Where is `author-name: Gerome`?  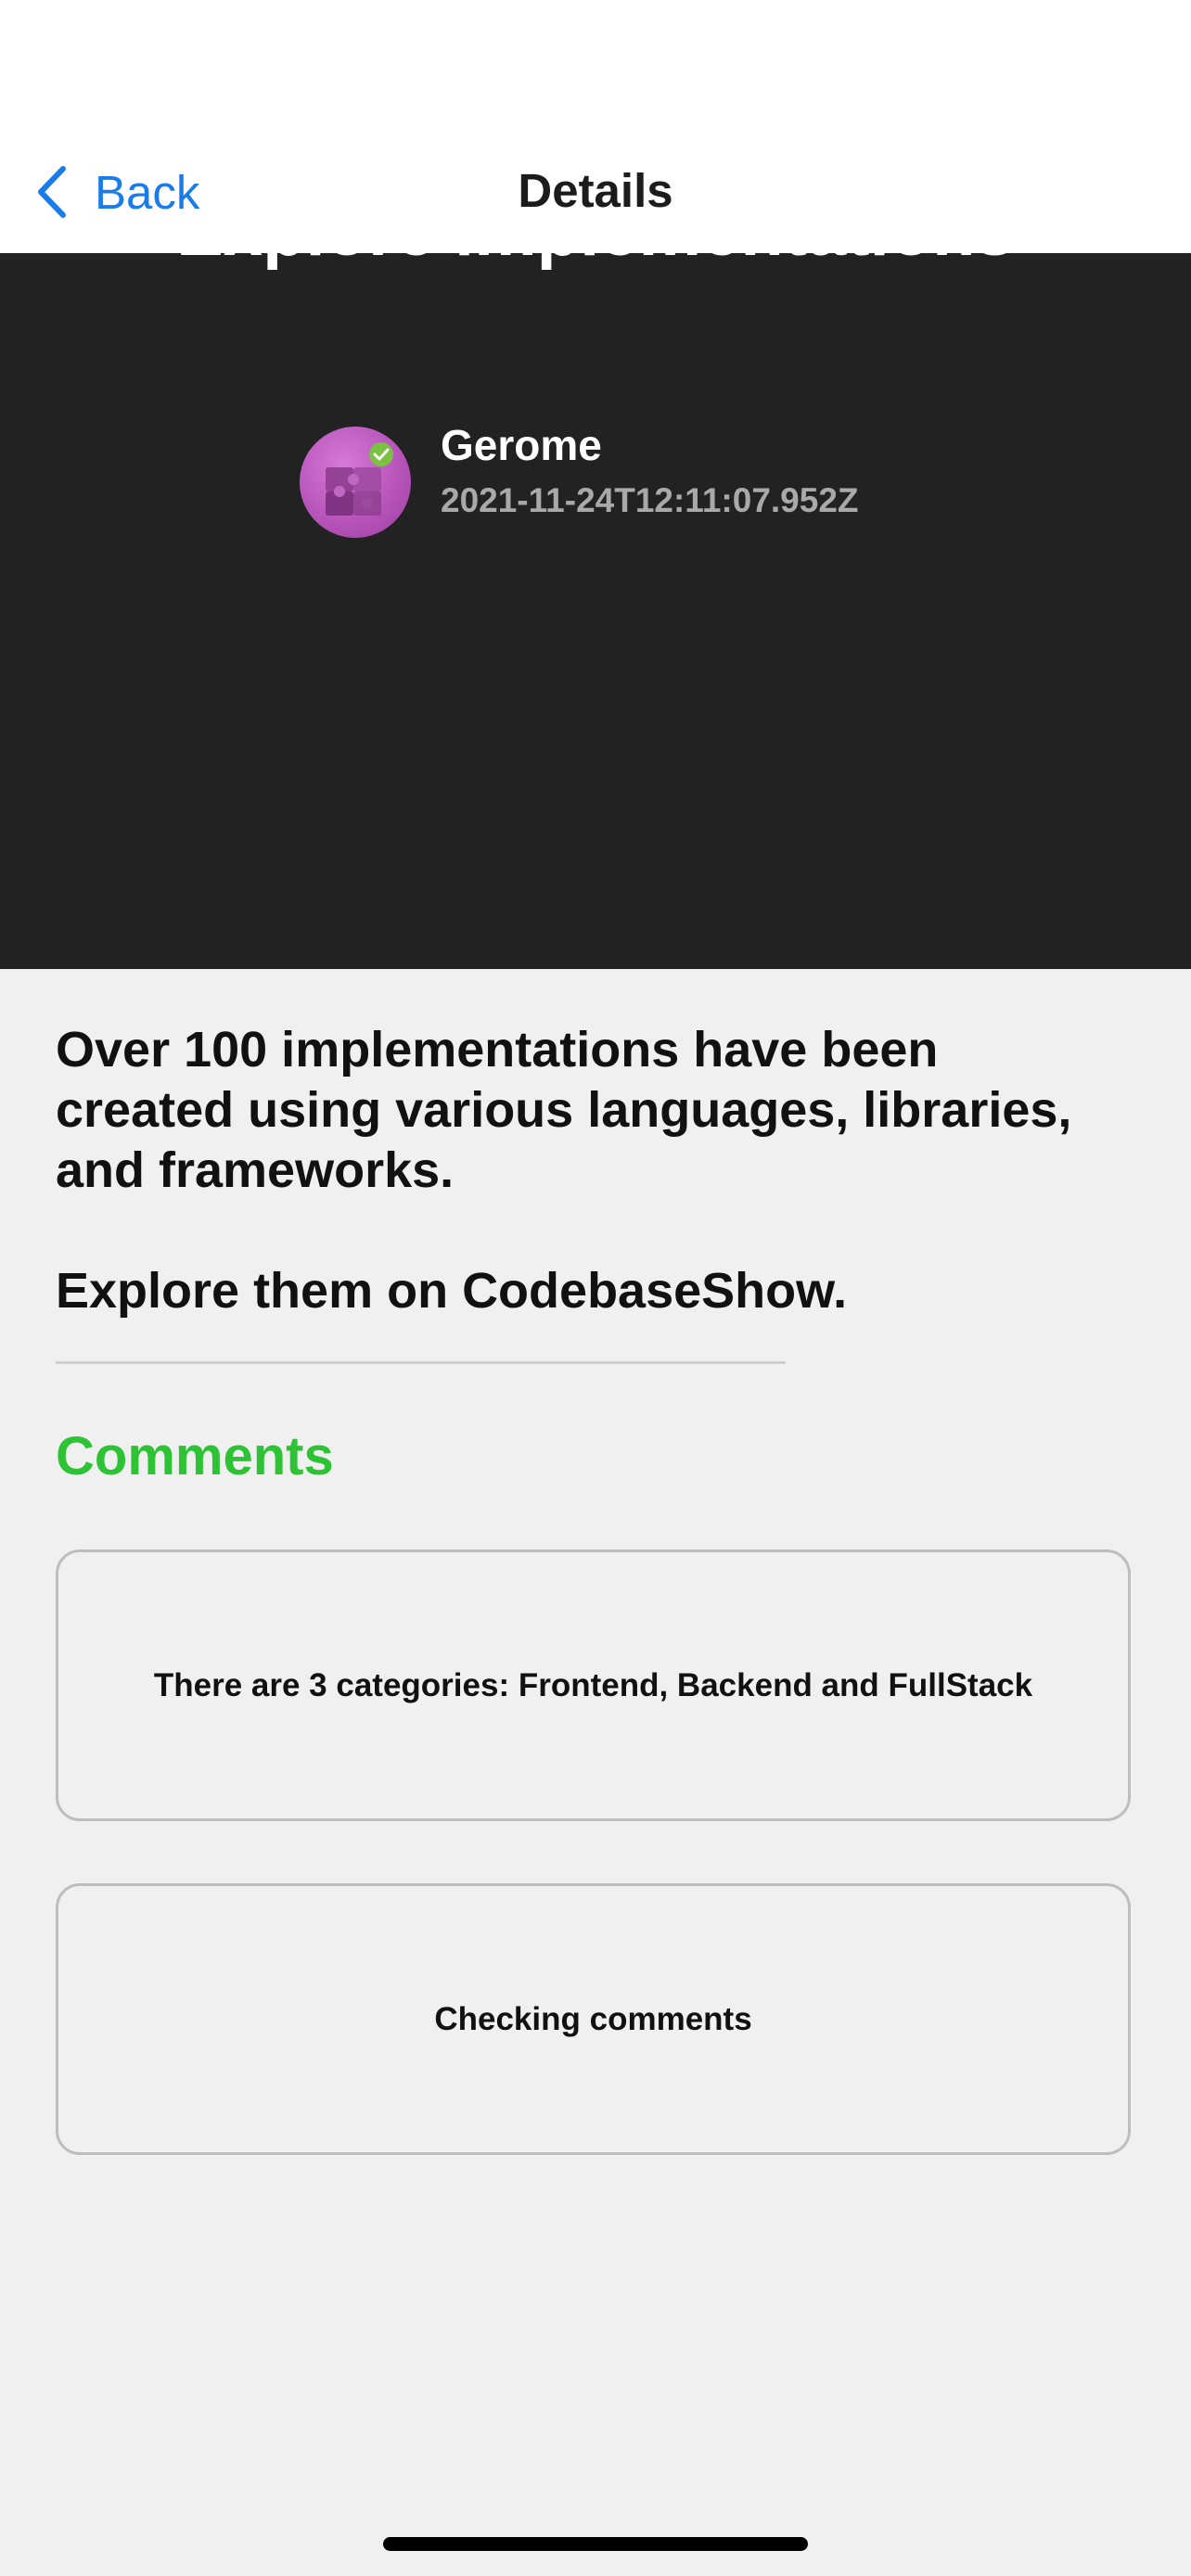 author-name: Gerome is located at coordinates (521, 445).